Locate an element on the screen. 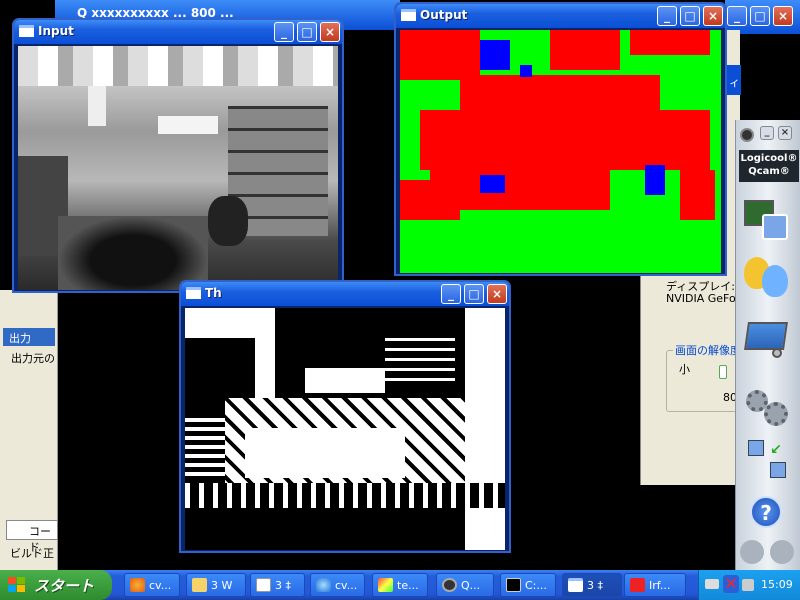 Image resolution: width=800 pixels, height=600 pixels. th-window-title: Th is located at coordinates (213, 293).